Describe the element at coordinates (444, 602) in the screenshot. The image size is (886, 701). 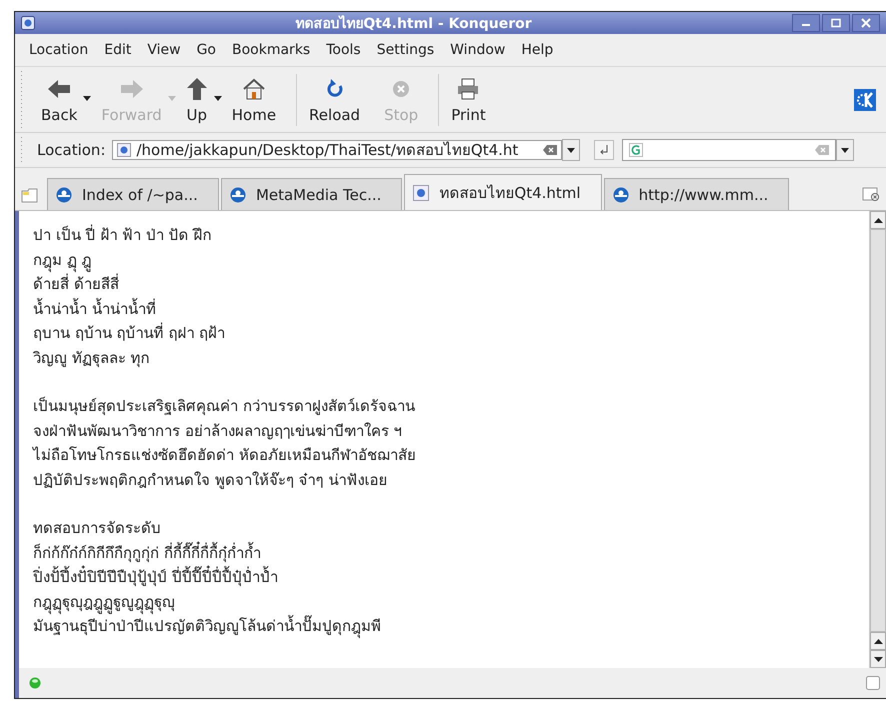
I see `text-line: กฎุฏุฐุญุฎฎูฏูฐูญูฎุฏุฐุญุ` at that location.